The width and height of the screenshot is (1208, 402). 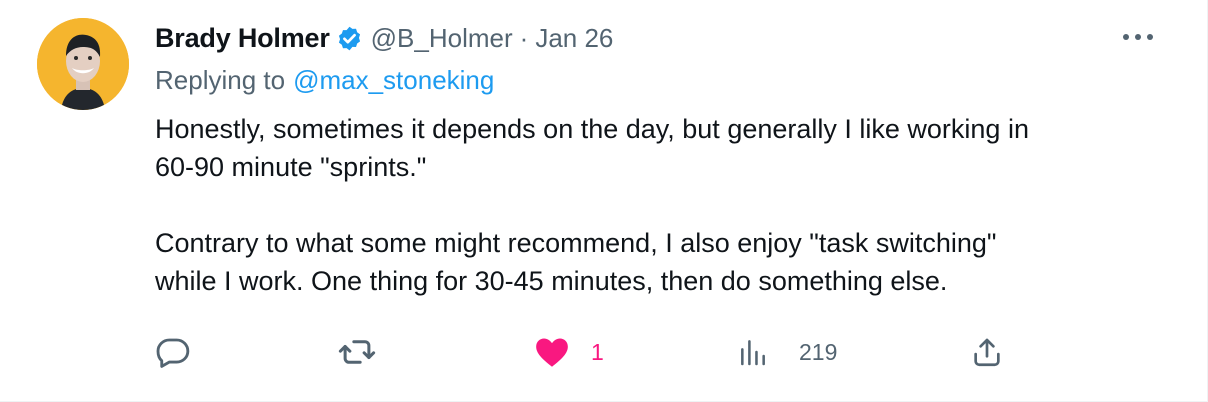 I want to click on tweet-header: Brady Holmer @B_Holmer · Jan 26, so click(x=660, y=38).